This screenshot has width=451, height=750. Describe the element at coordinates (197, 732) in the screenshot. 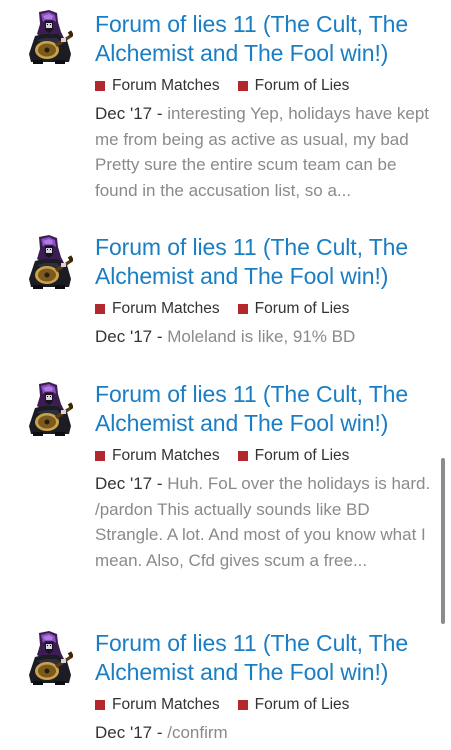

I see `excerpt-text: /confirm` at that location.